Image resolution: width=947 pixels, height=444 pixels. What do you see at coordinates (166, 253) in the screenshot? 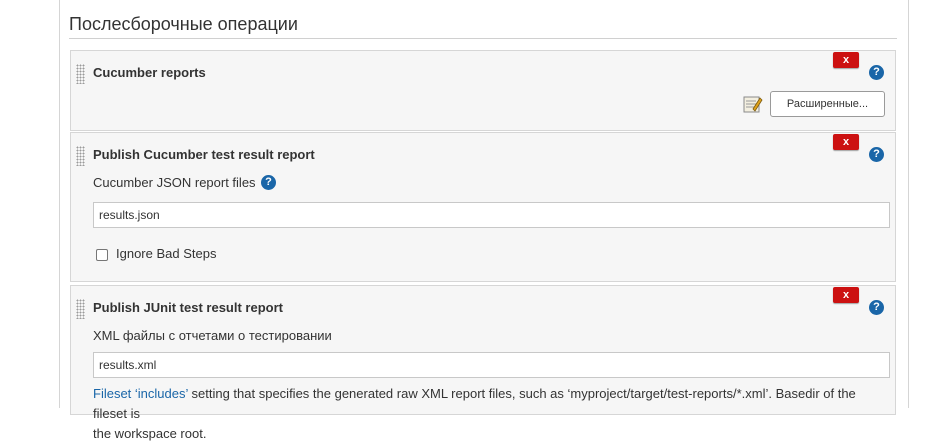
I see `ignore-bad-steps-label: Ignore Bad Steps` at bounding box center [166, 253].